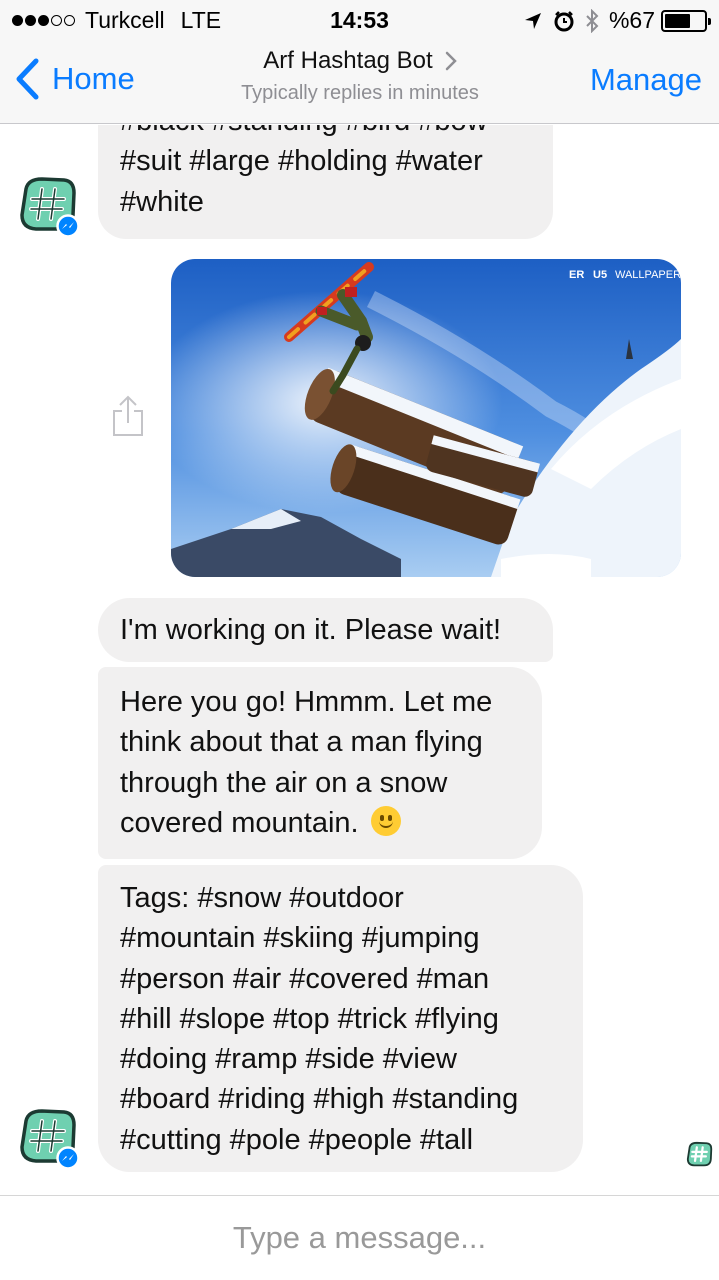 This screenshot has height=1280, width=719. I want to click on message-line: Here you go! Hmmm. Let me, so click(306, 702).